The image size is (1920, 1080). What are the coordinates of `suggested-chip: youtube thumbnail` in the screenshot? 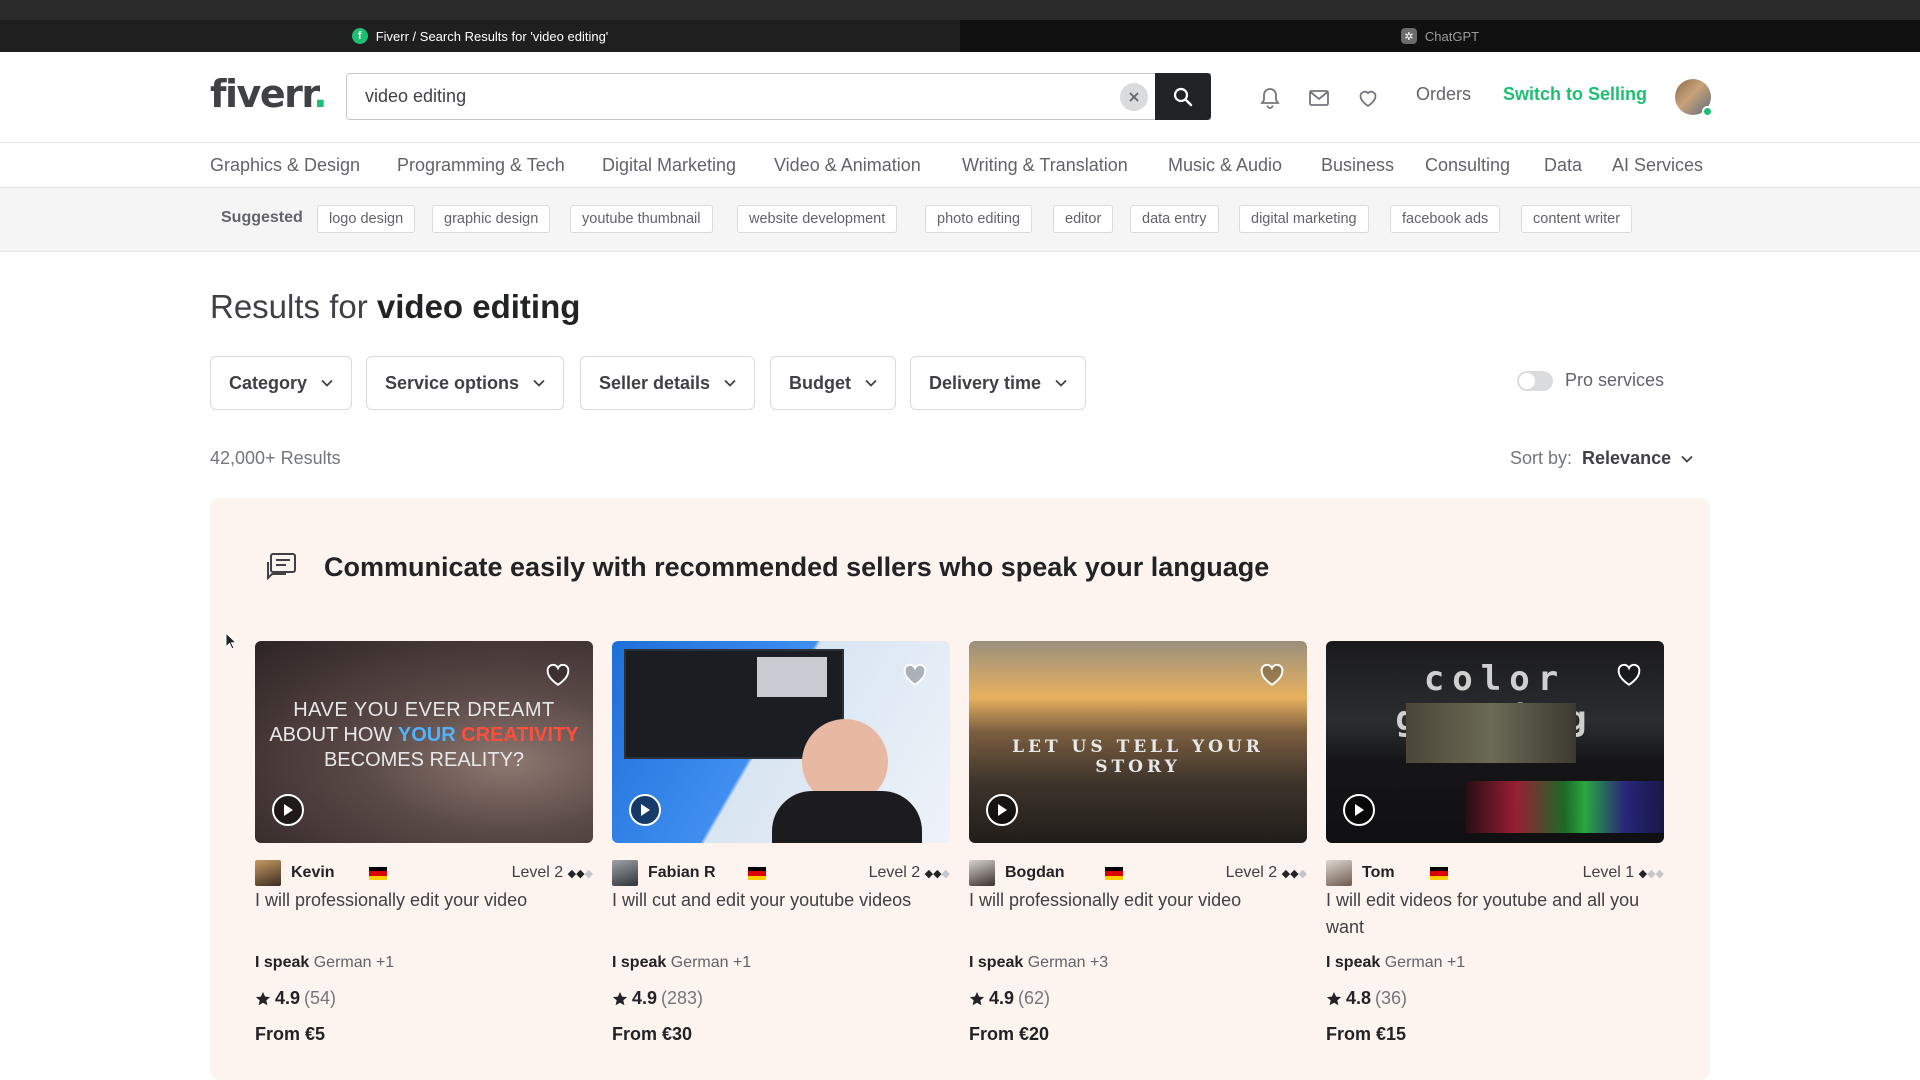 It's located at (641, 219).